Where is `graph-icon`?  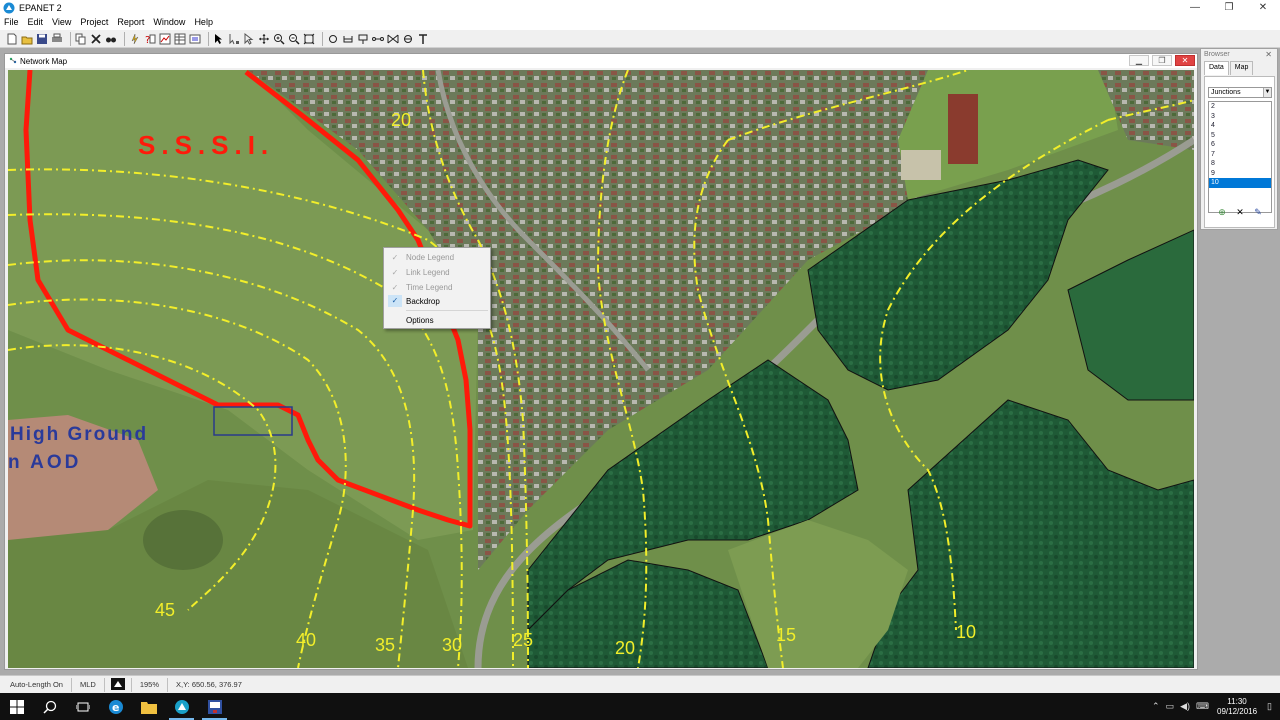 graph-icon is located at coordinates (165, 39).